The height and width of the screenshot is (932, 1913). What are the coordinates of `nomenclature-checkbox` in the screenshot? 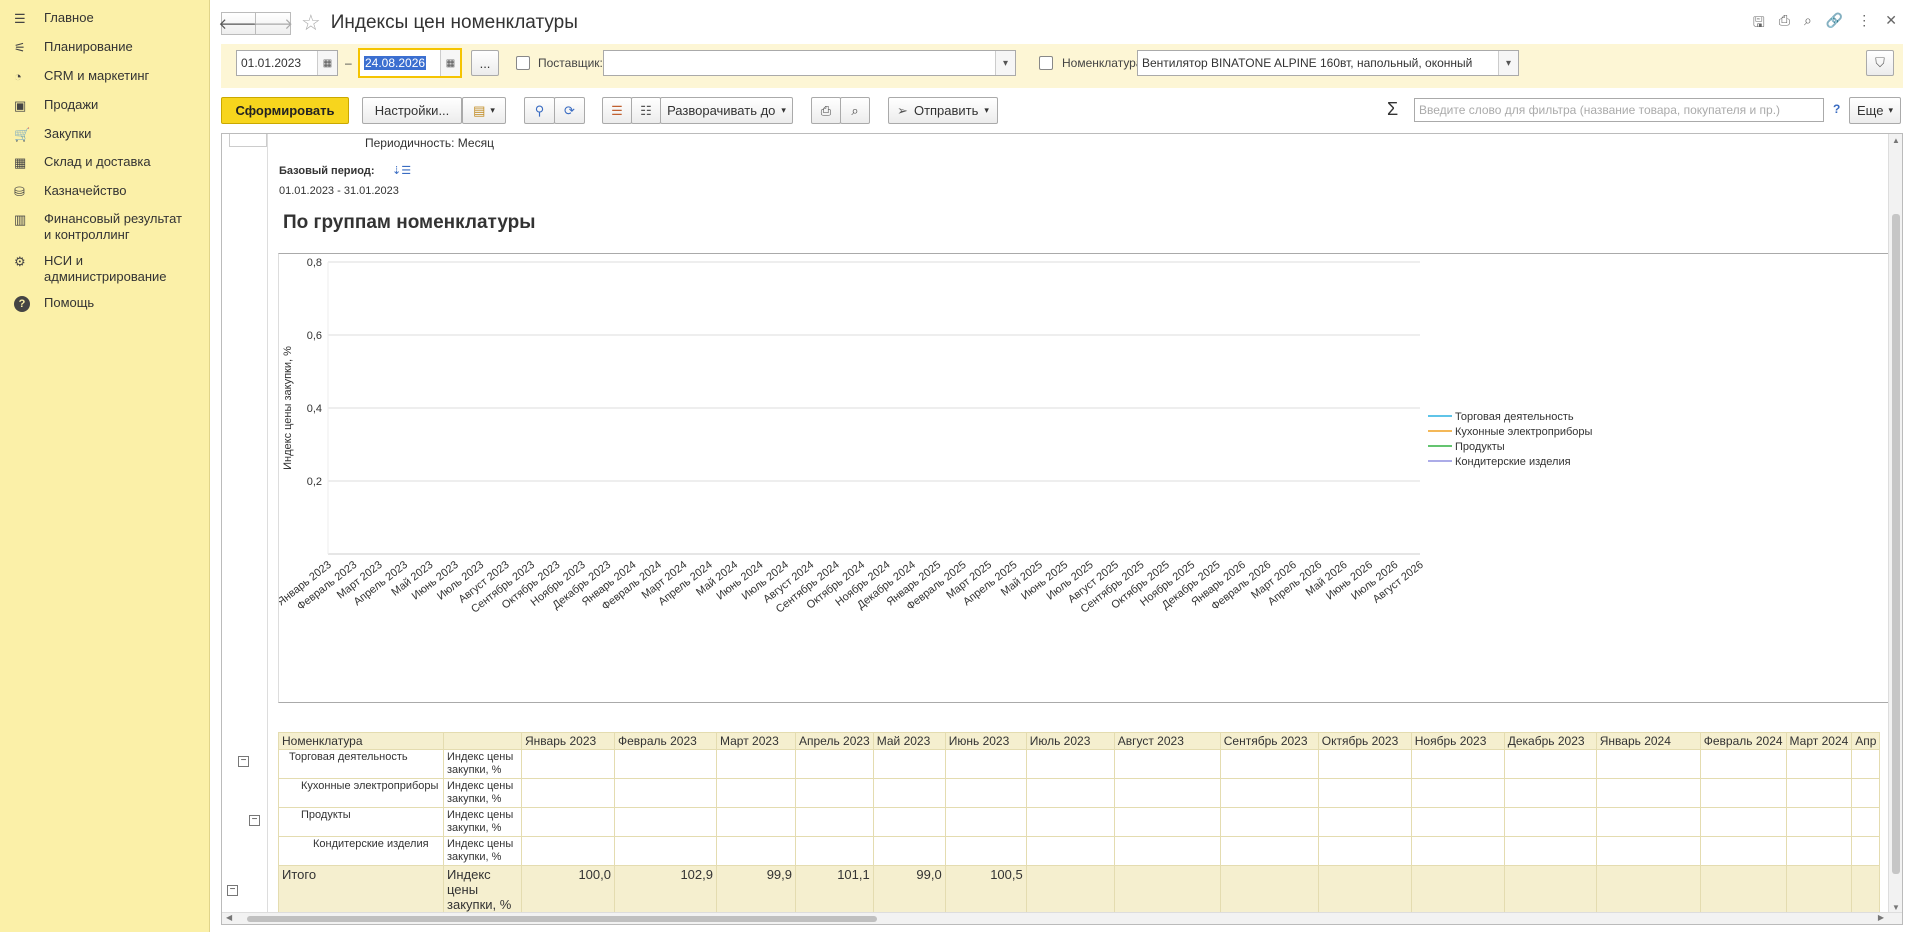 It's located at (1046, 63).